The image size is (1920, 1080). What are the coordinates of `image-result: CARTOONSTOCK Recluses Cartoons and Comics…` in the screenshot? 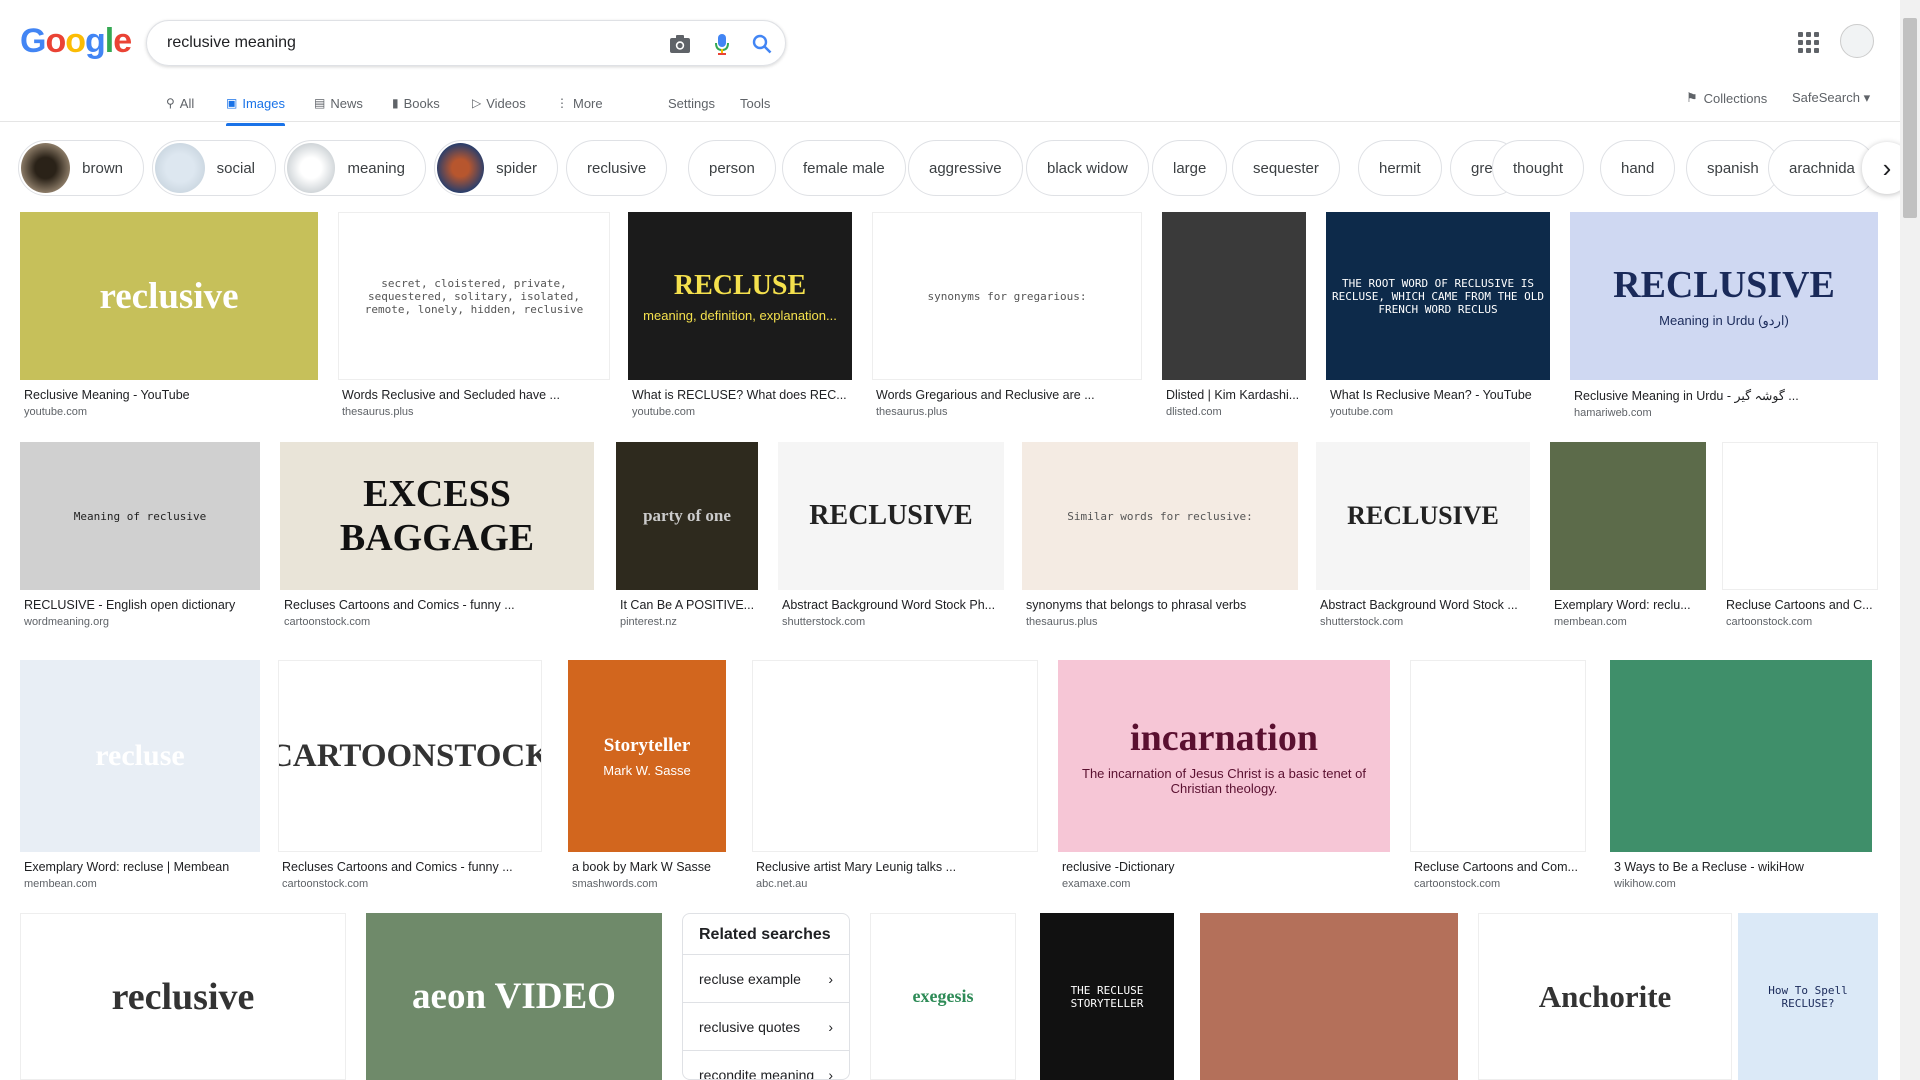 It's located at (410, 775).